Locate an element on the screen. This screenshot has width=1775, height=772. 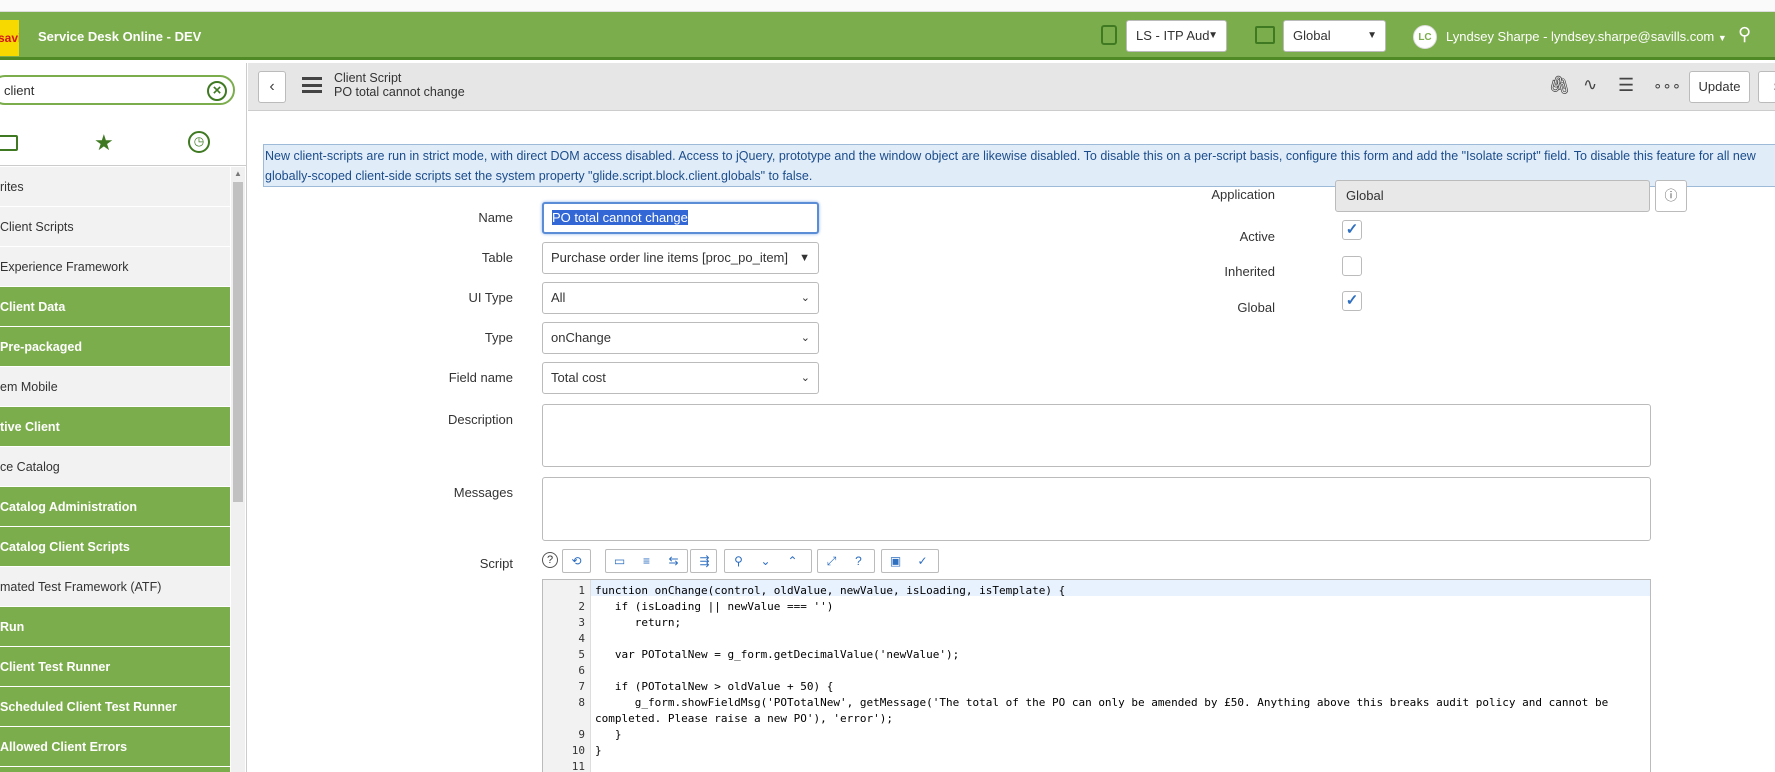
global-checkbox: ✓ is located at coordinates (1352, 301).